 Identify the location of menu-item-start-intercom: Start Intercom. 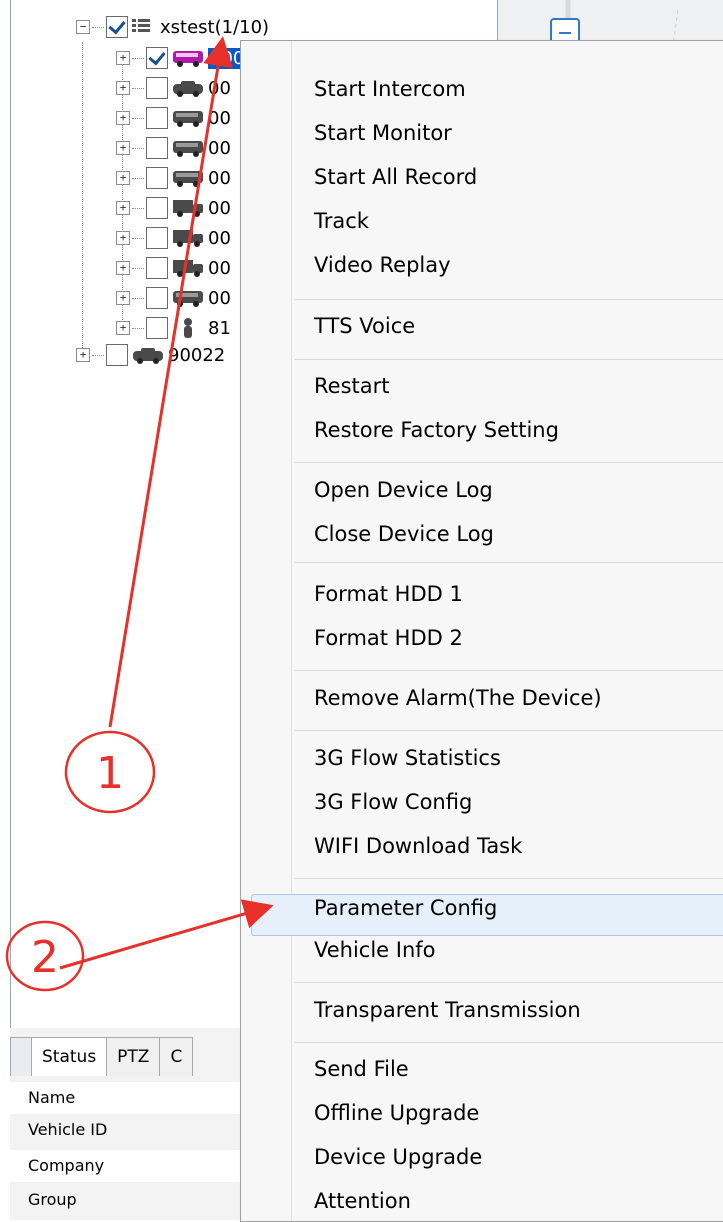
(390, 89).